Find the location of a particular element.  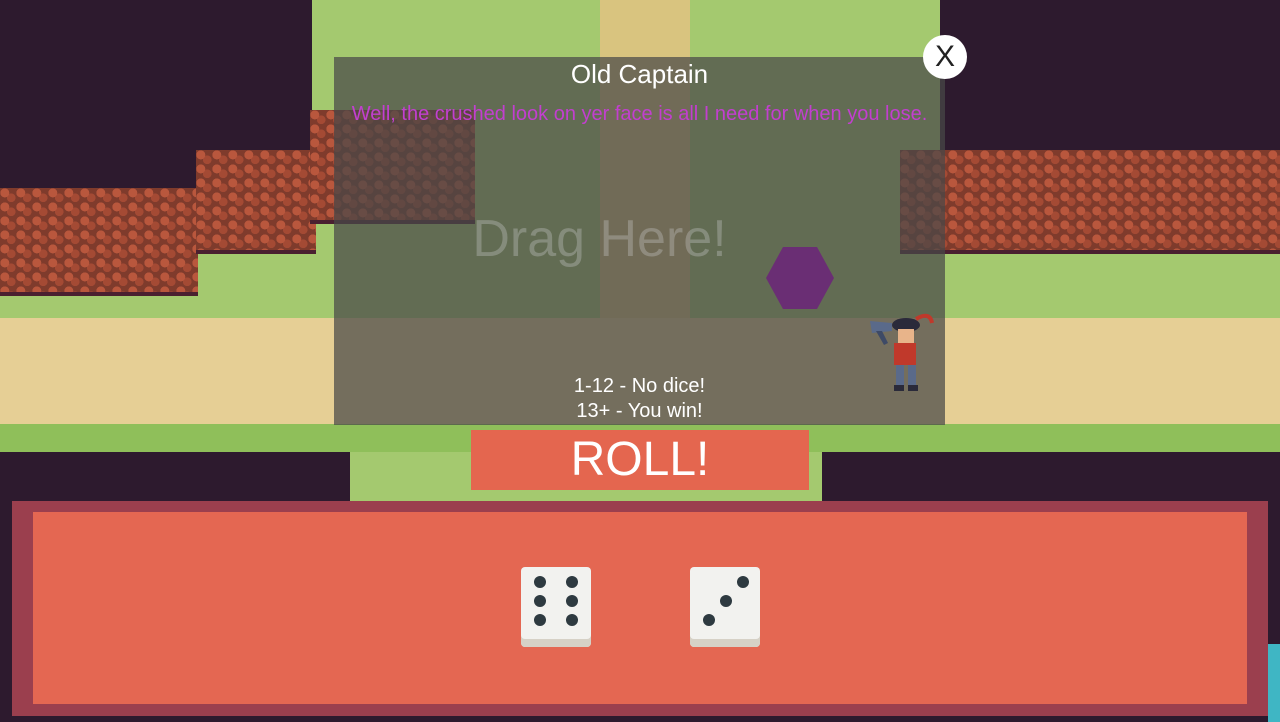

drop-zone-hint: Drag Here! is located at coordinates (639, 239).